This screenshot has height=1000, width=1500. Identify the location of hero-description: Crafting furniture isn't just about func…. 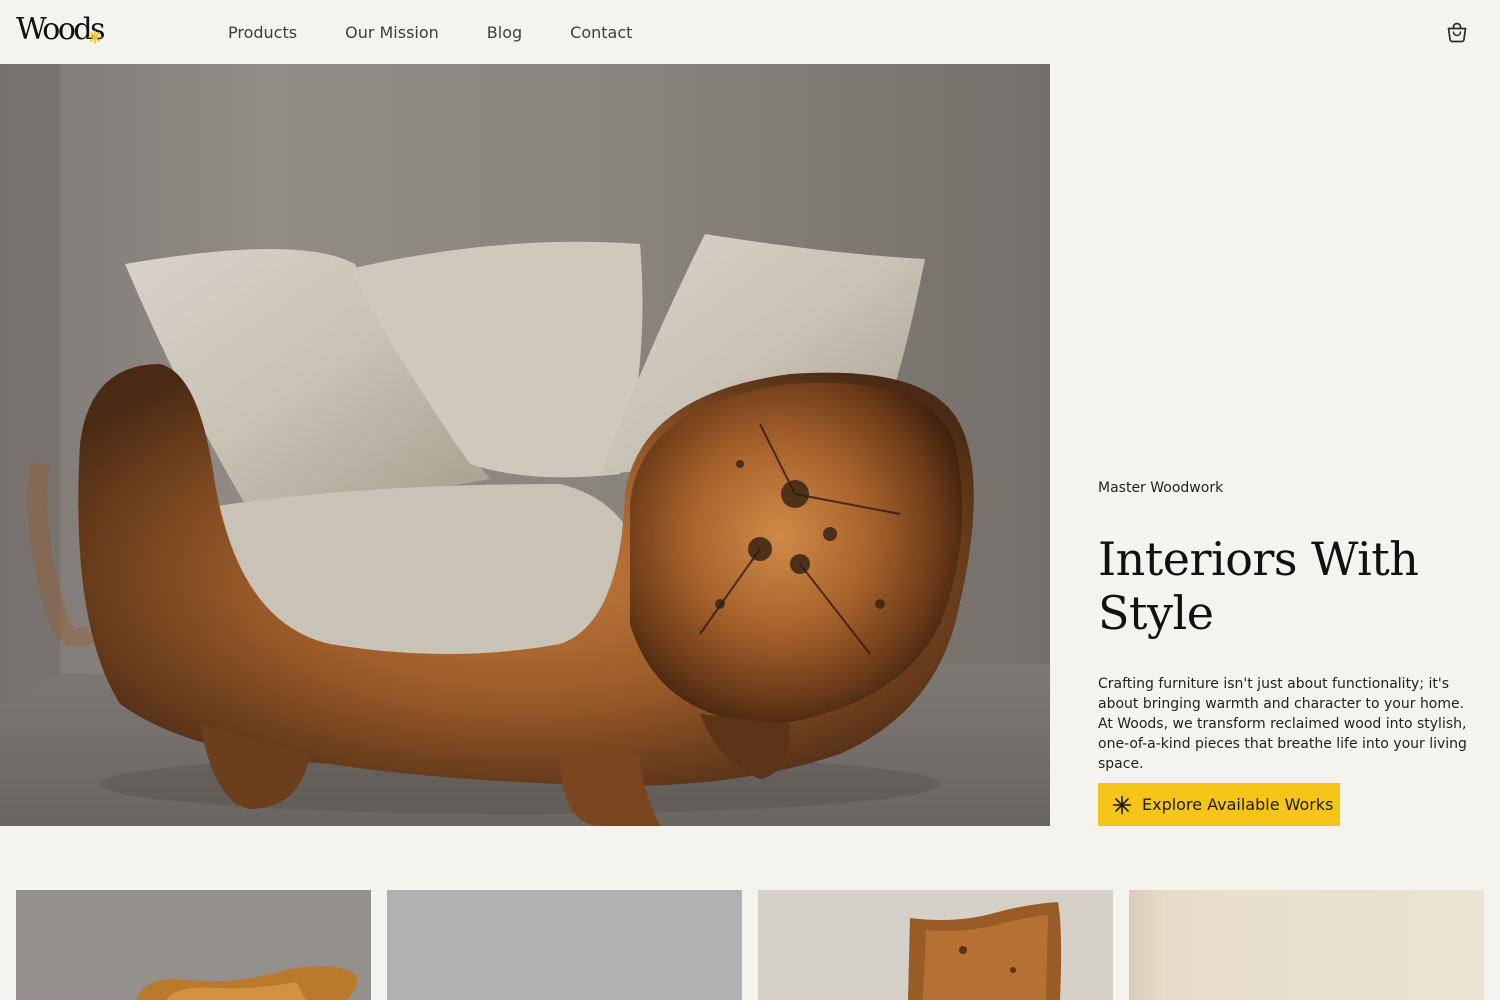
(1282, 724).